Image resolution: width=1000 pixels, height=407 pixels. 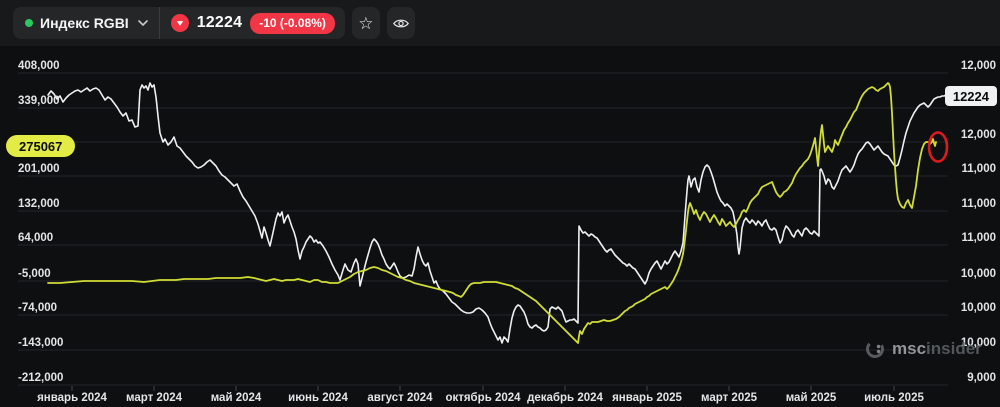 What do you see at coordinates (39, 101) in the screenshot?
I see `left-axis-label: 339,000` at bounding box center [39, 101].